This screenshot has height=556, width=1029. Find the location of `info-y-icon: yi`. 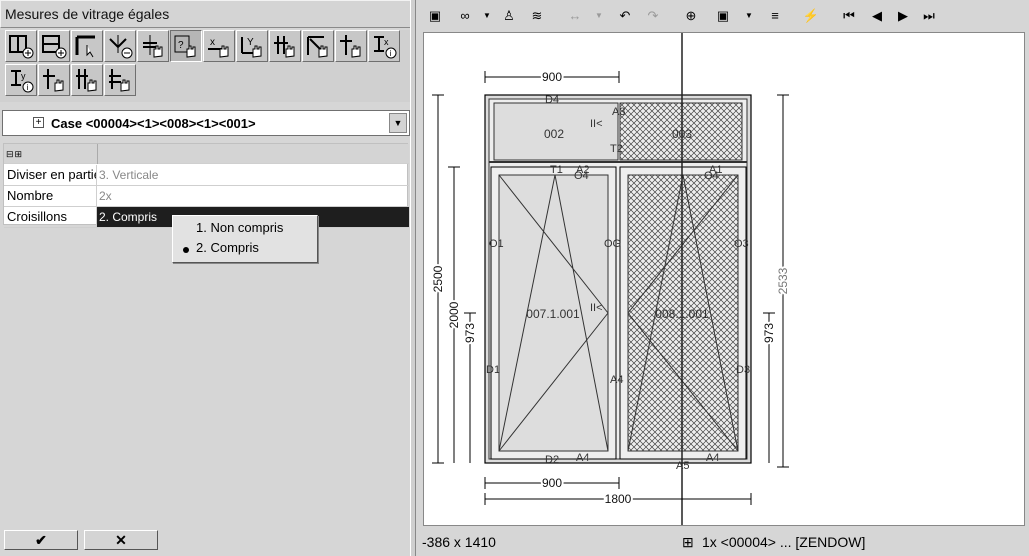

info-y-icon: yi is located at coordinates (21, 80).